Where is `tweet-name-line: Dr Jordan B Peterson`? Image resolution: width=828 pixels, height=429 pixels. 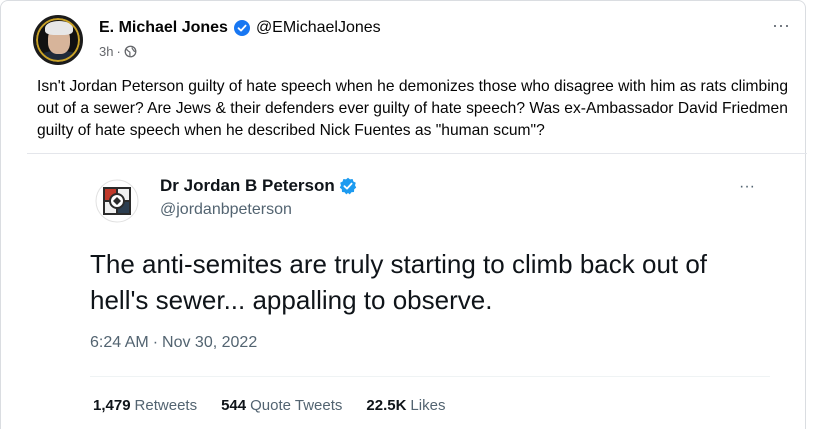
tweet-name-line: Dr Jordan B Peterson is located at coordinates (258, 186).